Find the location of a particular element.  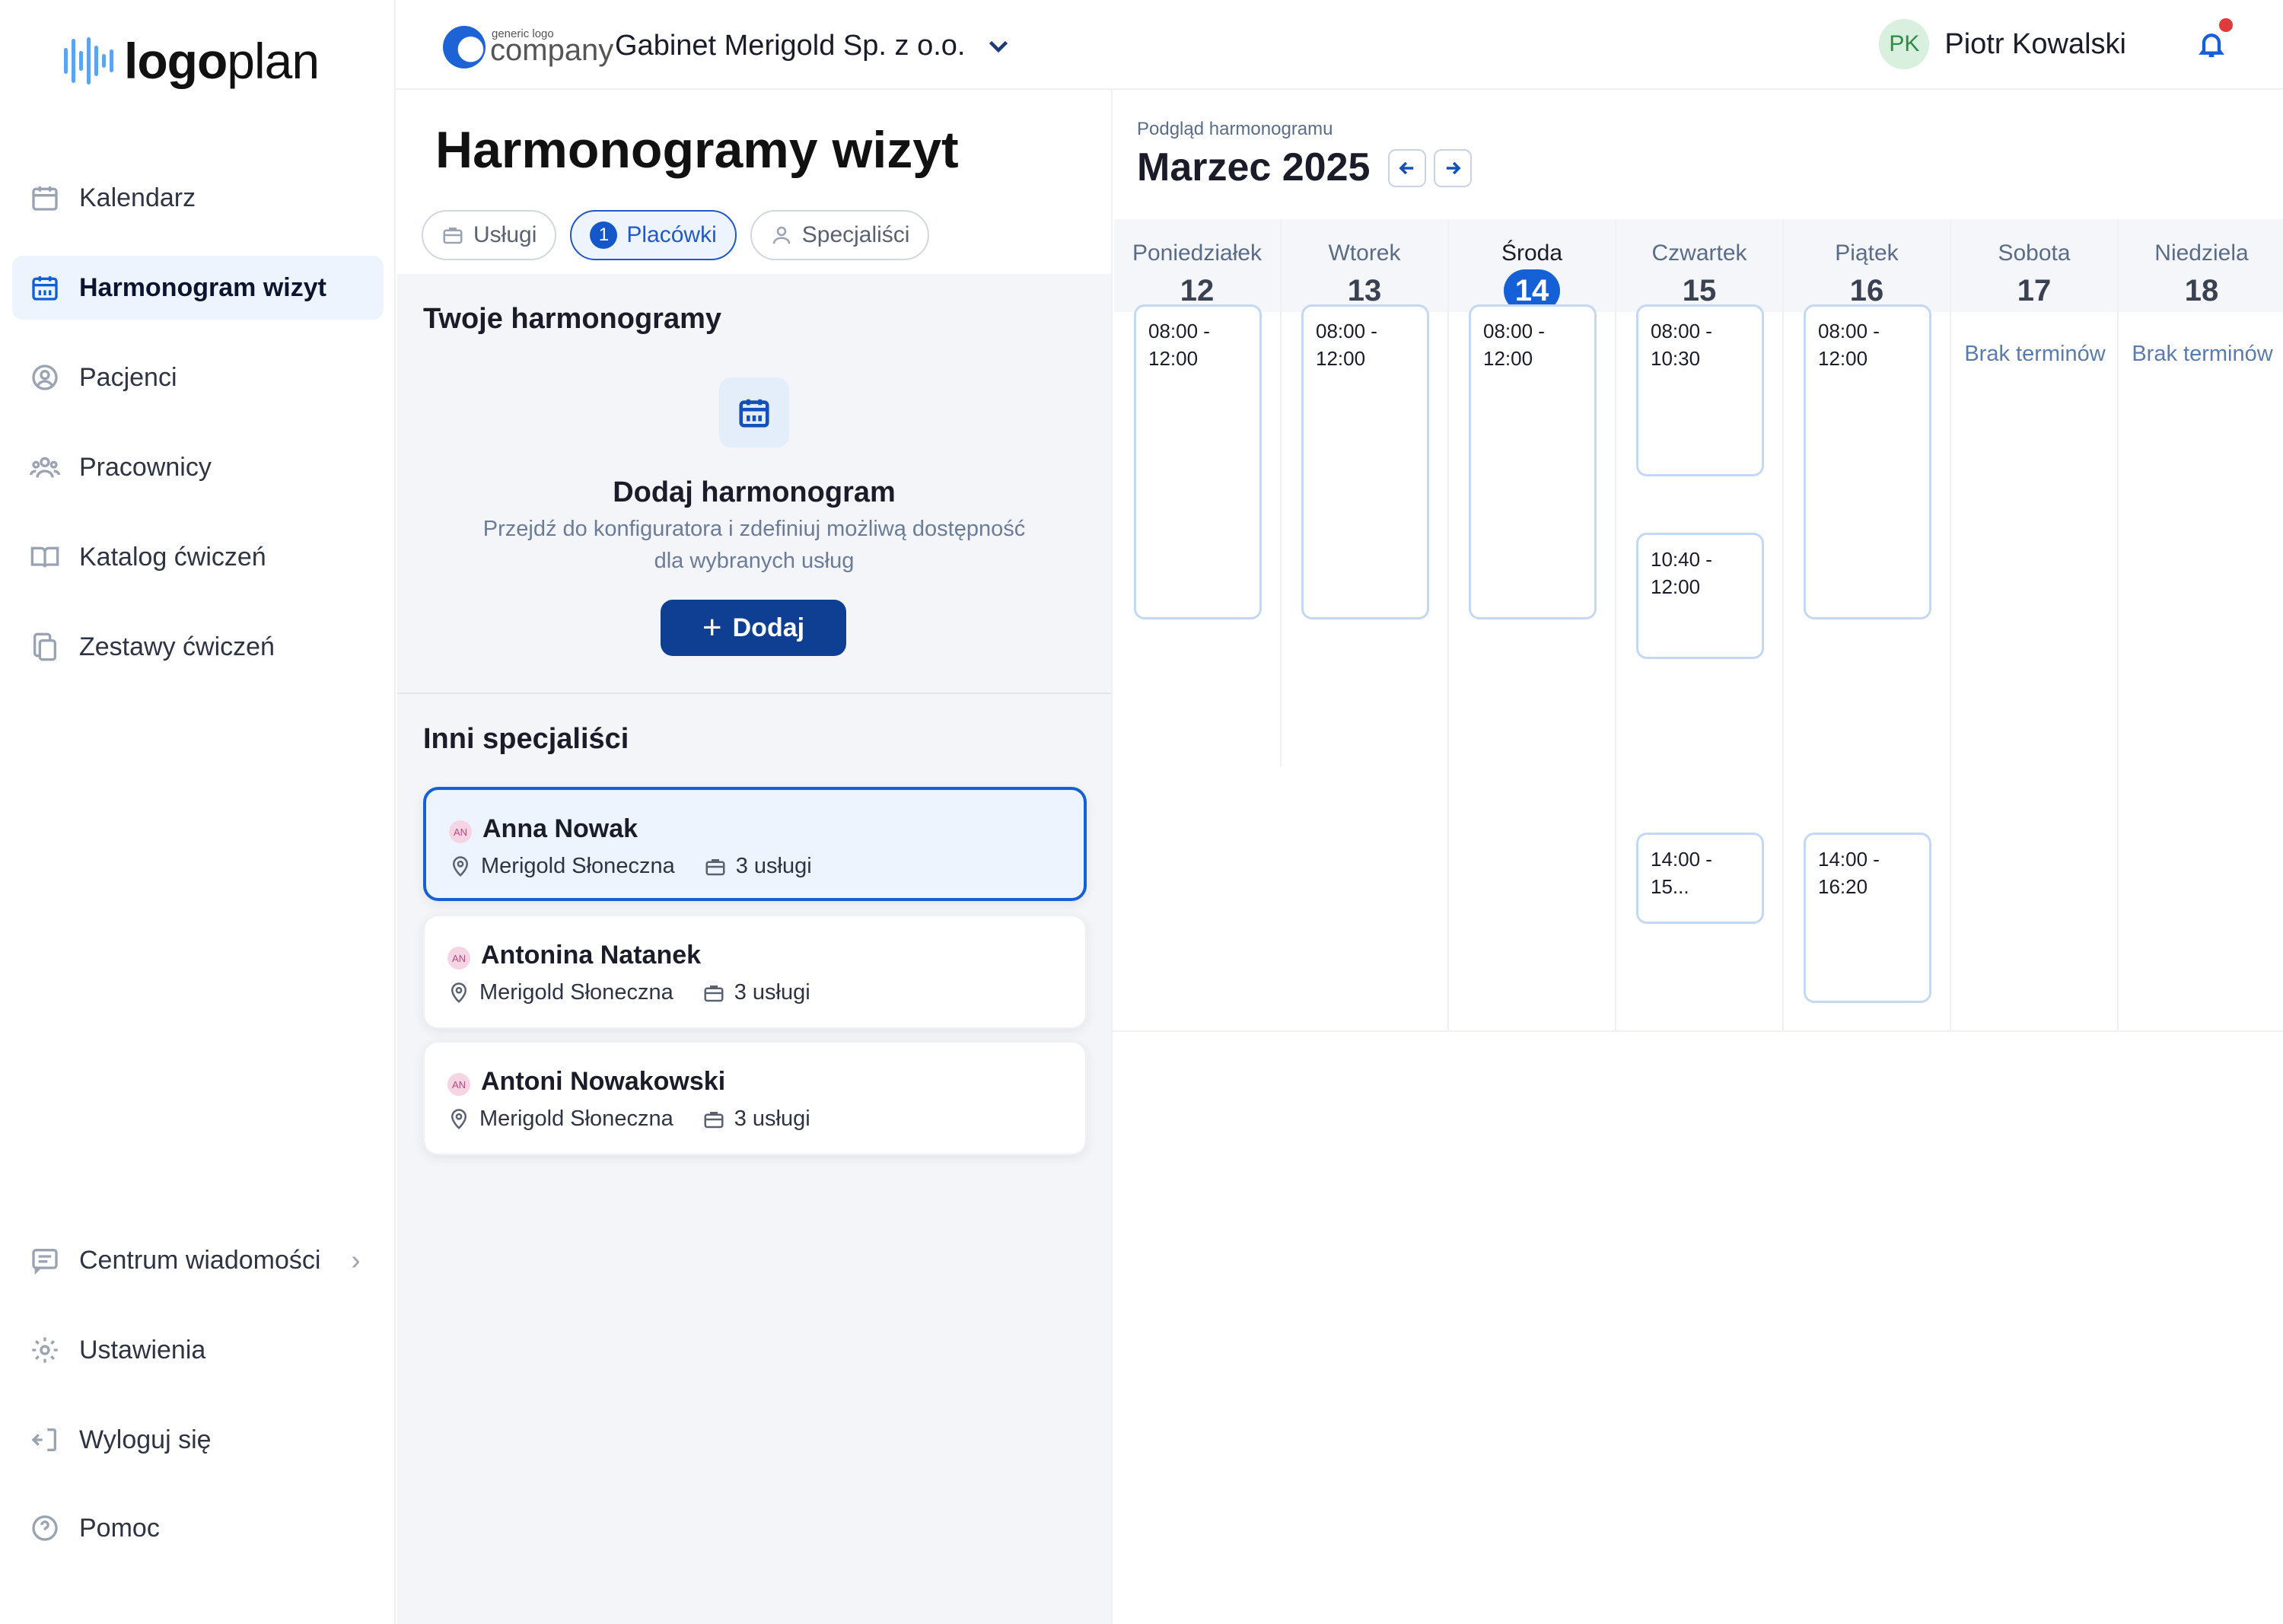

company-name: Gabinet Merigold Sp. z o.o. is located at coordinates (791, 45).